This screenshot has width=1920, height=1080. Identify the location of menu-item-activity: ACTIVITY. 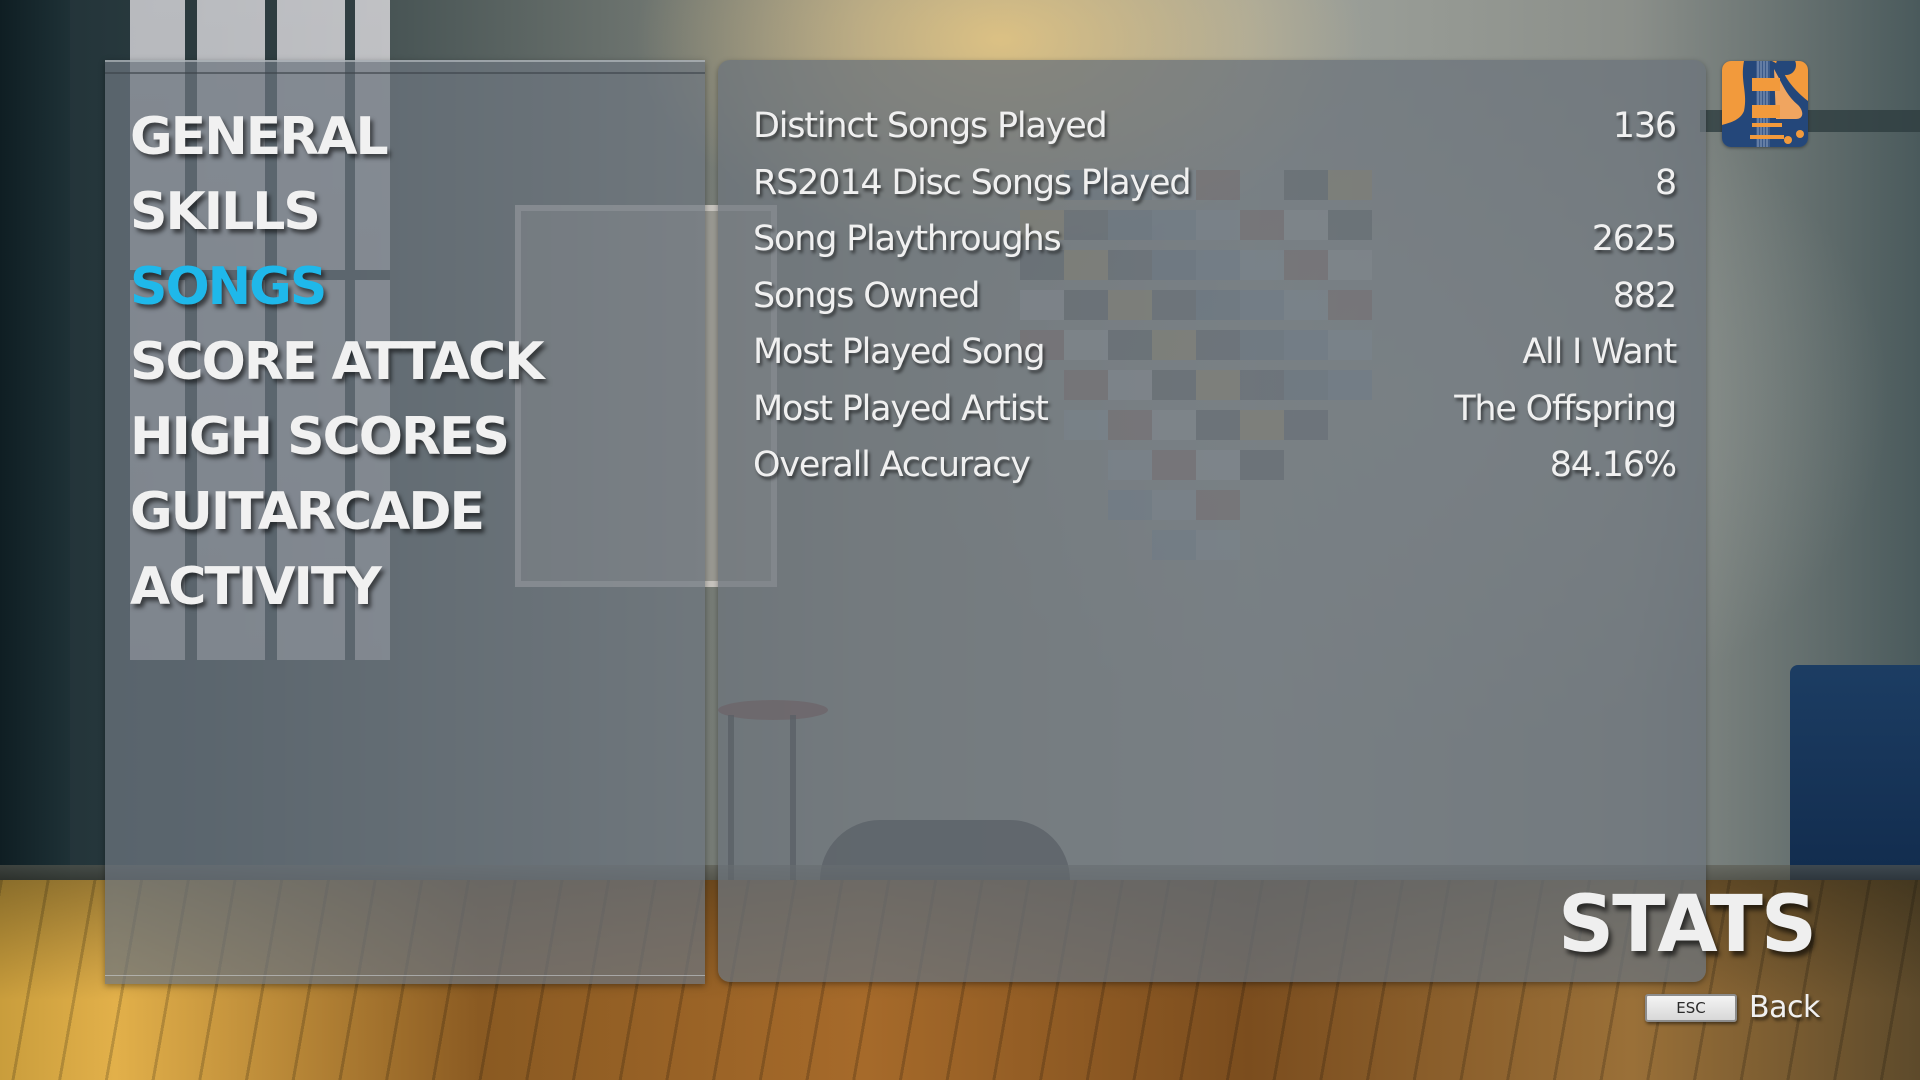
(336, 587).